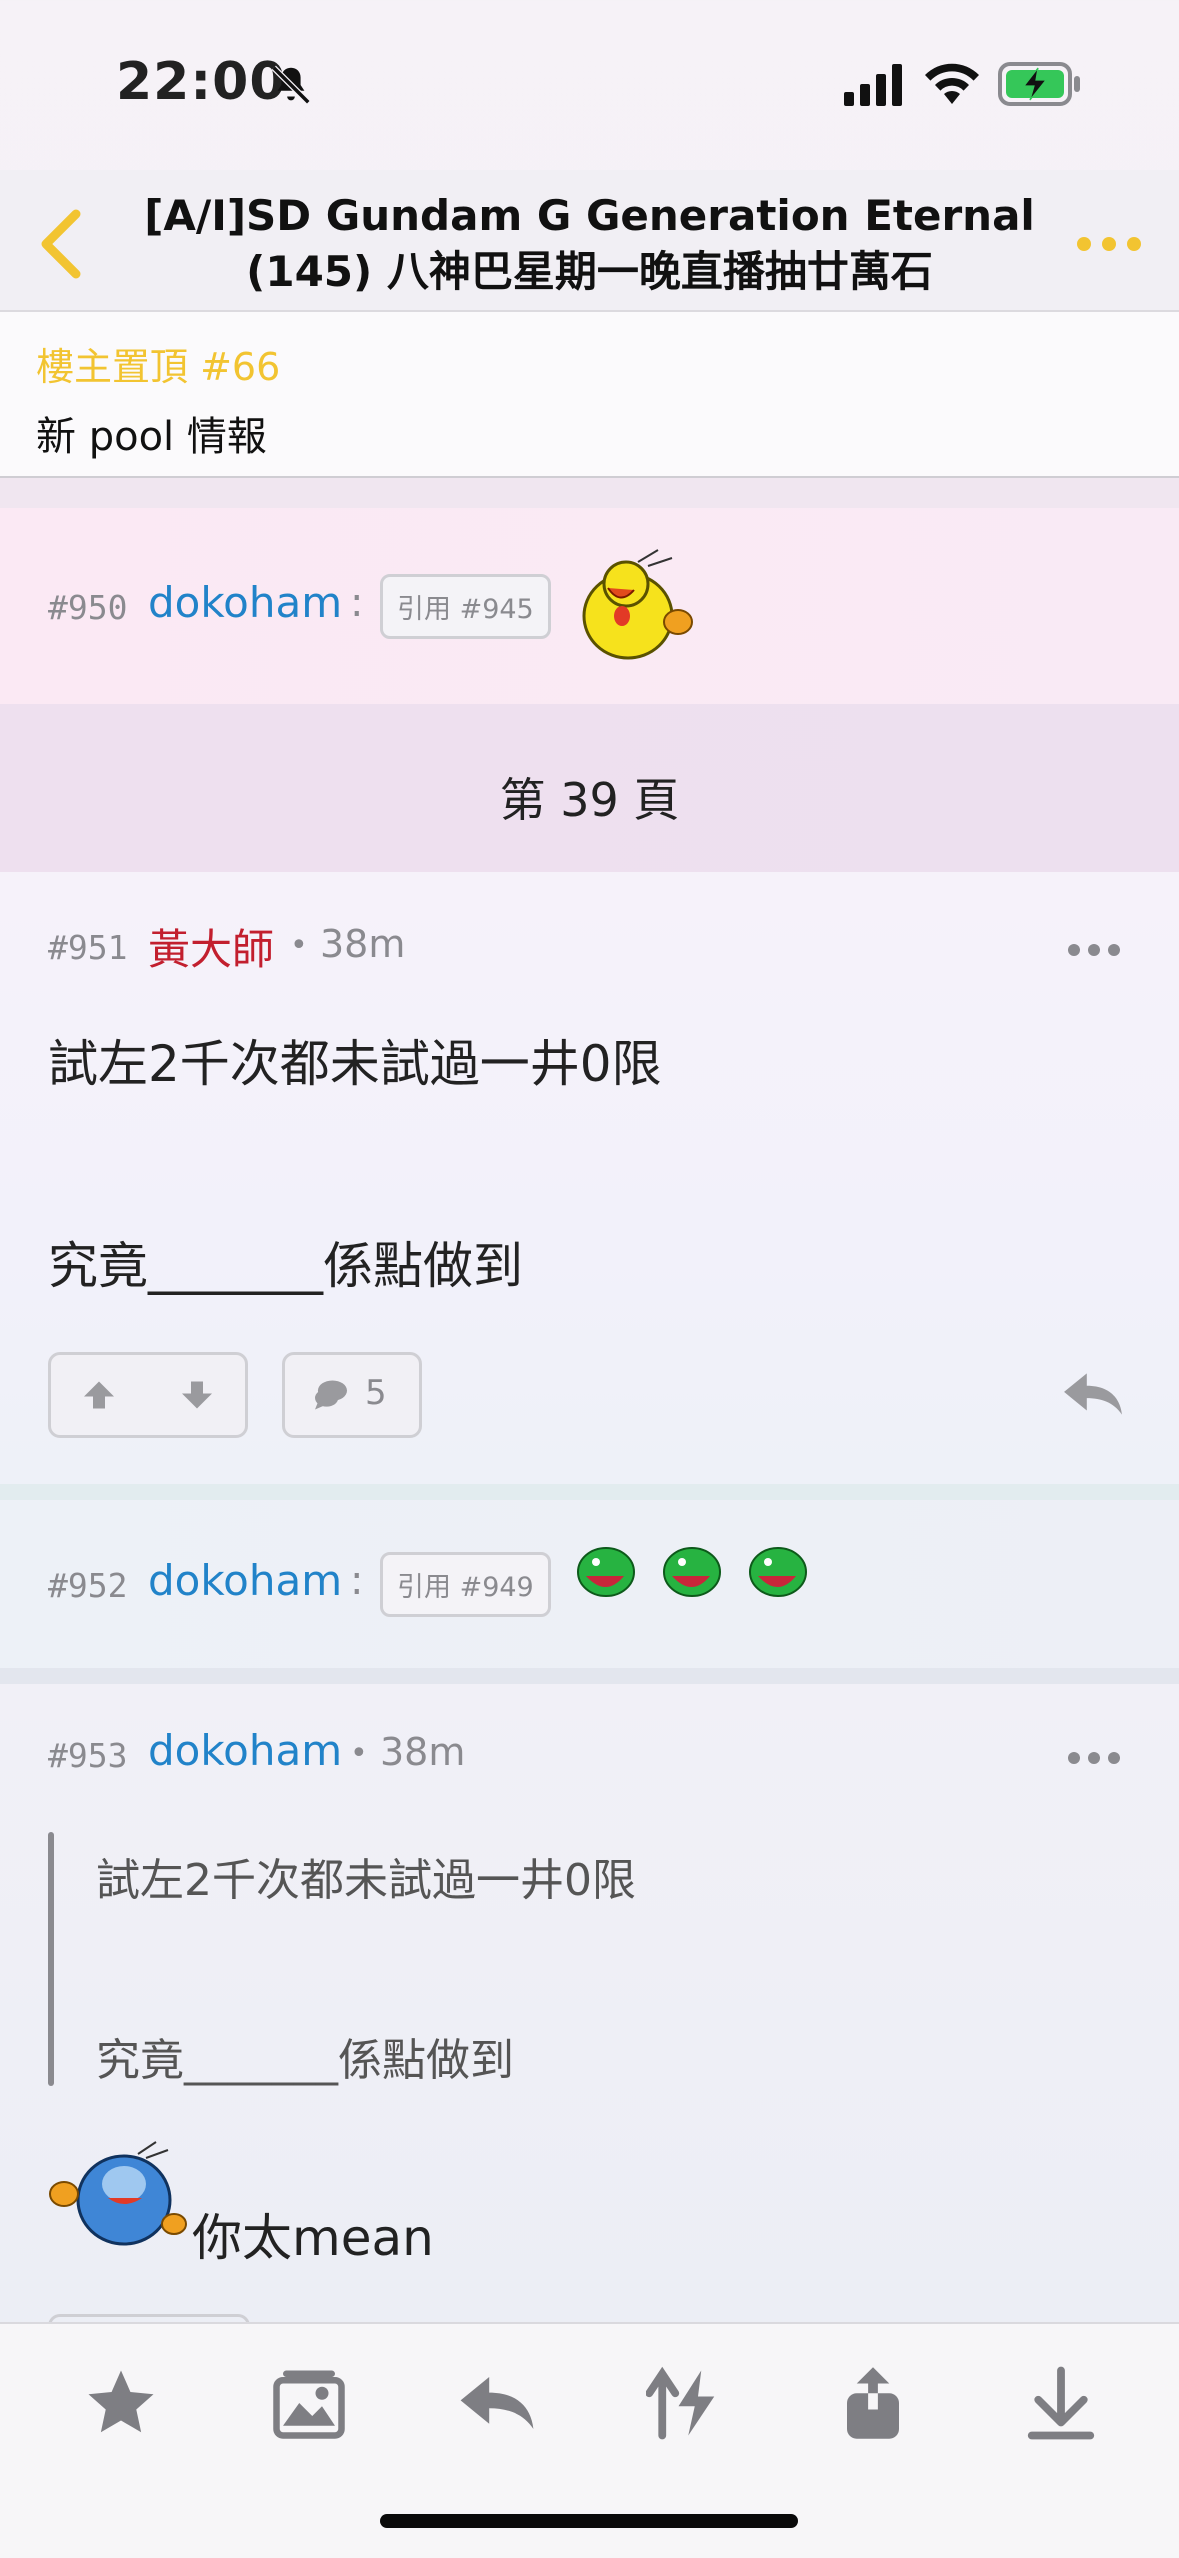  What do you see at coordinates (873, 85) in the screenshot?
I see `signal-icon` at bounding box center [873, 85].